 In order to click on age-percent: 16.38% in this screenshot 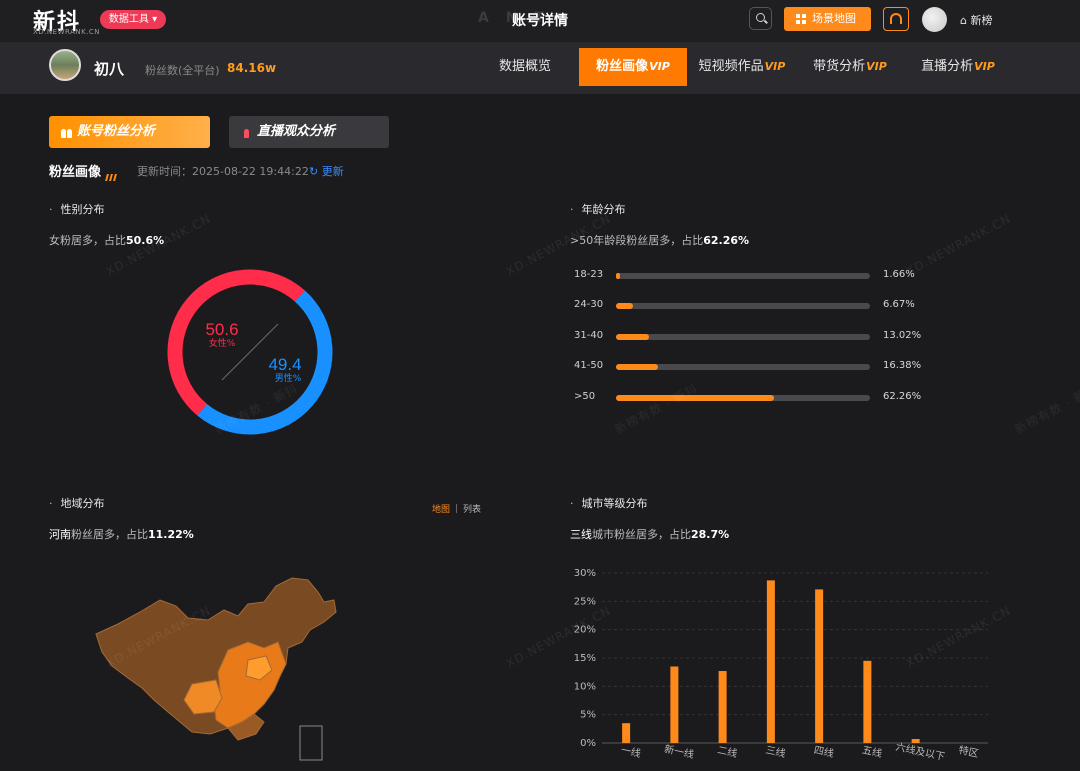, I will do `click(902, 365)`.